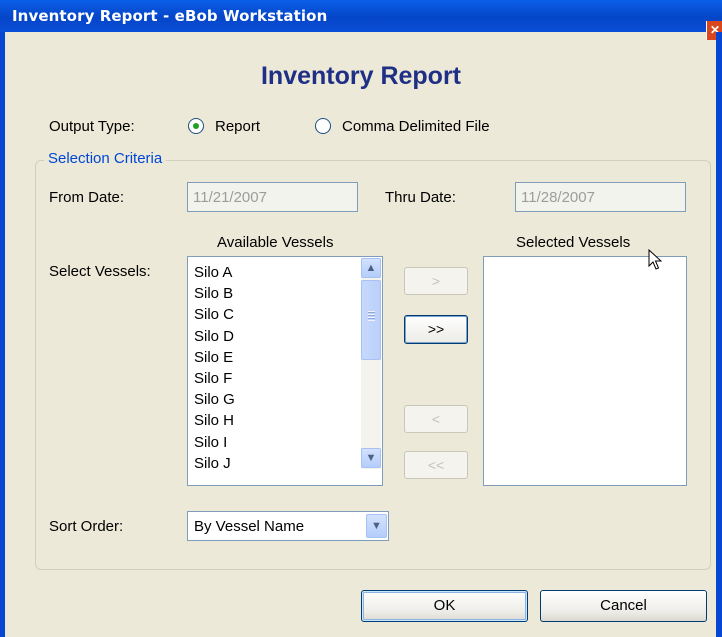 The height and width of the screenshot is (637, 722). What do you see at coordinates (436, 419) in the screenshot?
I see `remove-selected-button: <` at bounding box center [436, 419].